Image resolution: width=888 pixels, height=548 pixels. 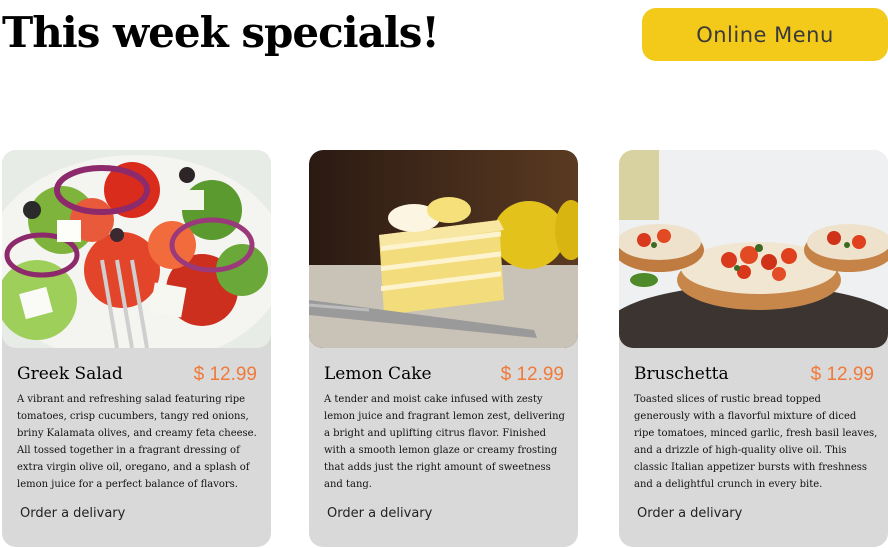 What do you see at coordinates (681, 374) in the screenshot?
I see `dish-name: Bruschetta` at bounding box center [681, 374].